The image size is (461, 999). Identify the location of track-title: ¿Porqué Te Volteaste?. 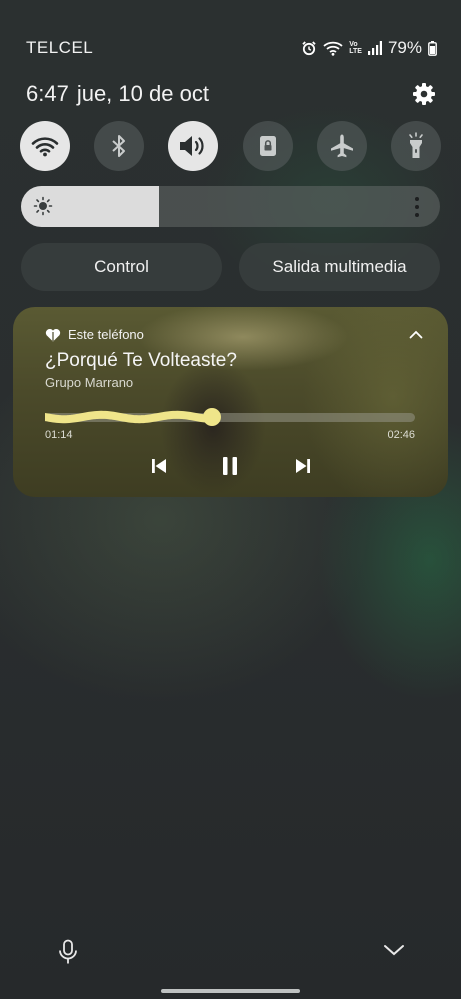
(141, 360).